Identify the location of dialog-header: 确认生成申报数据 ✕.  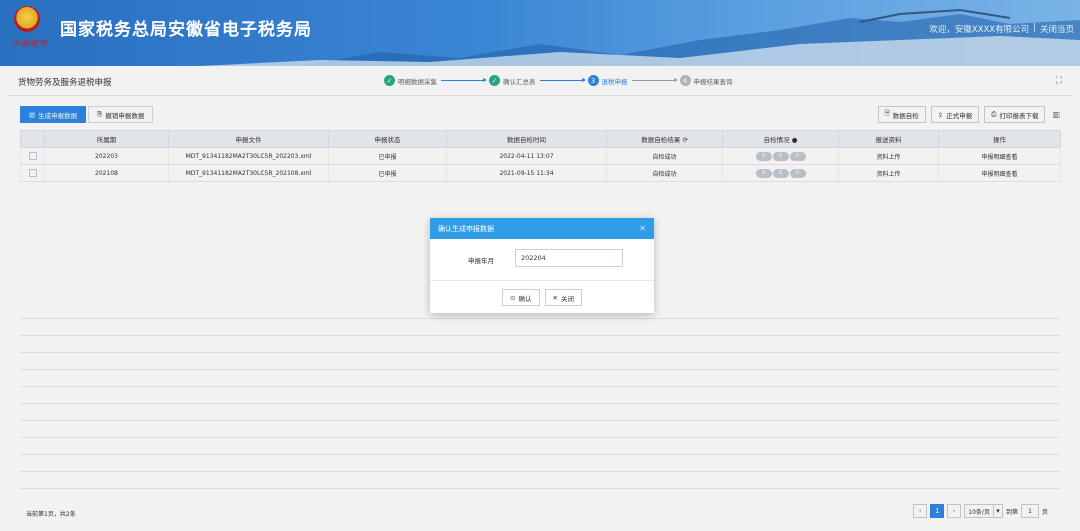
(542, 228).